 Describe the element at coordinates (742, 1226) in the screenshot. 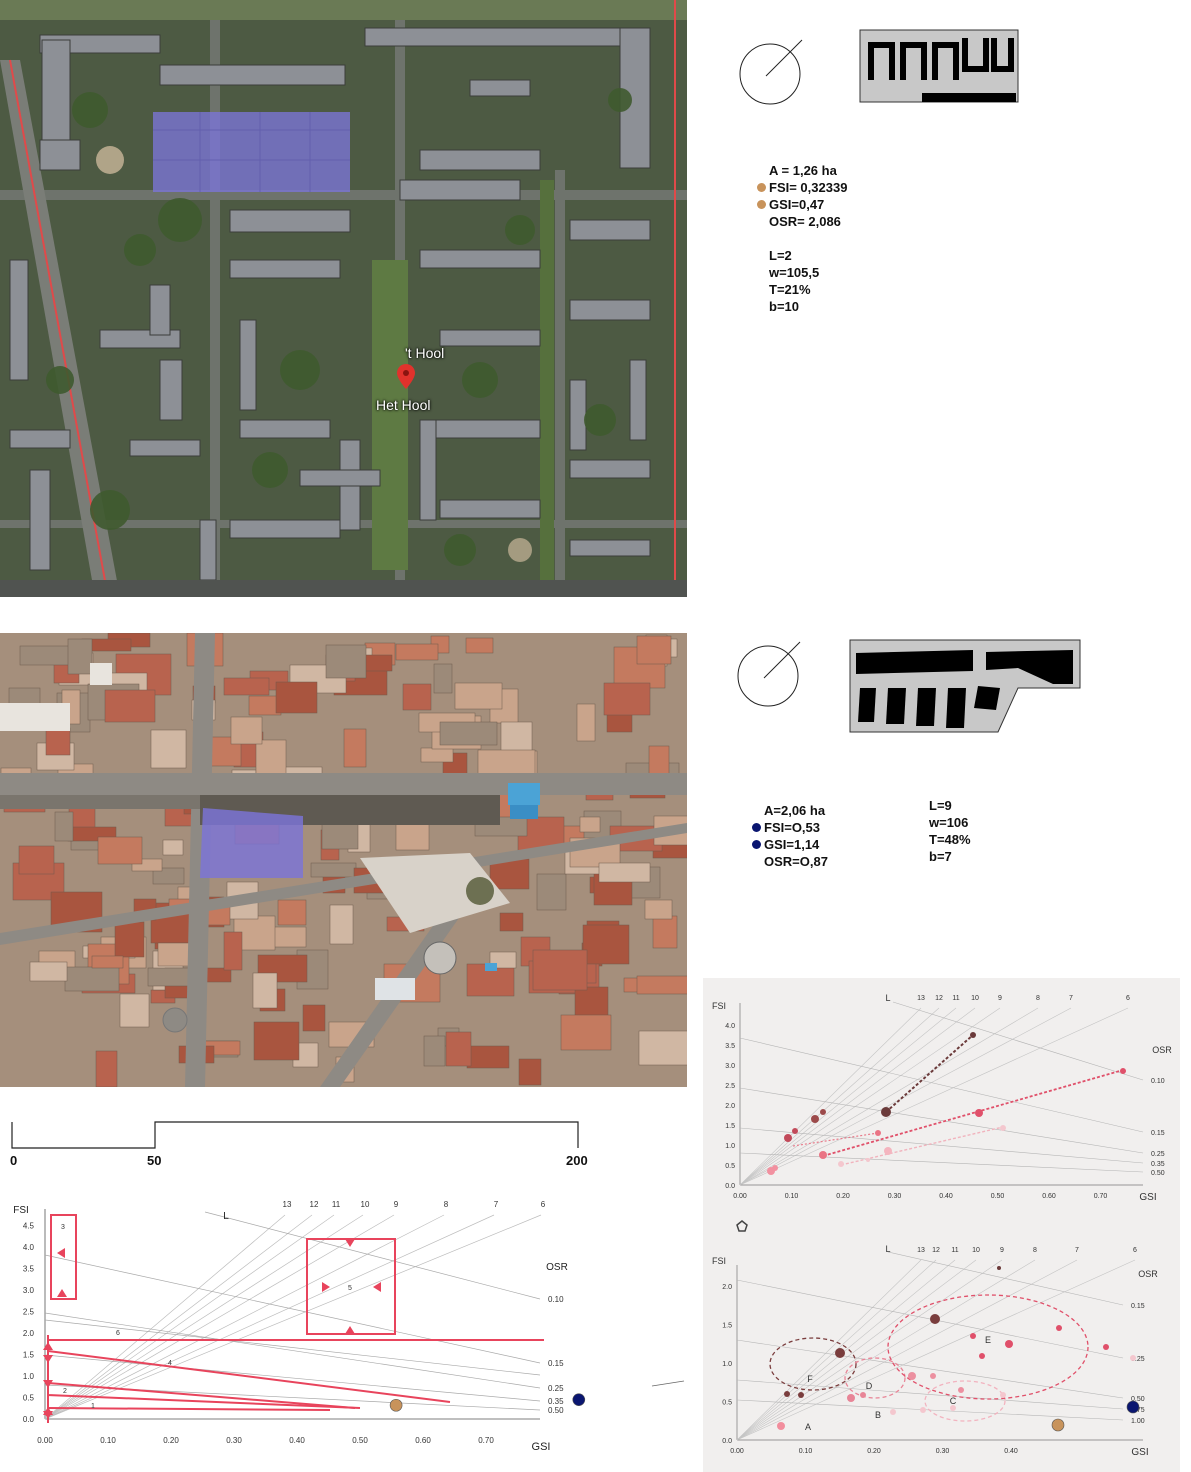

I see `small-pentagon-icon` at that location.